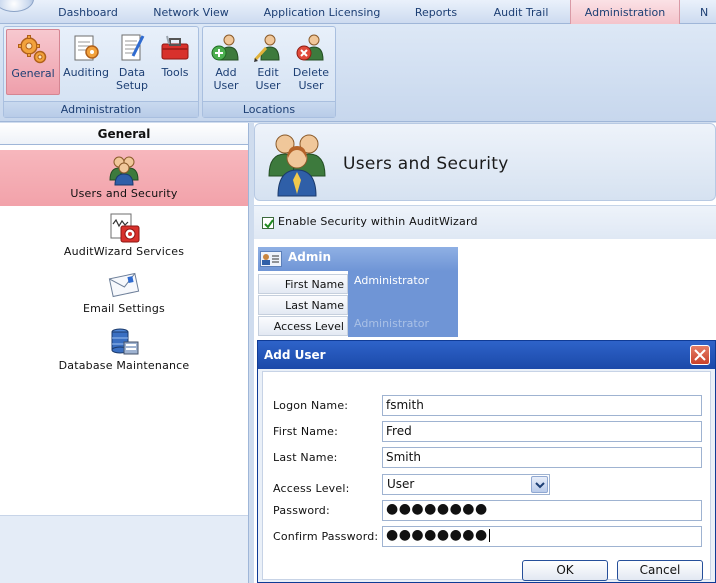  I want to click on last-name-field-label: Last Name:, so click(305, 457).